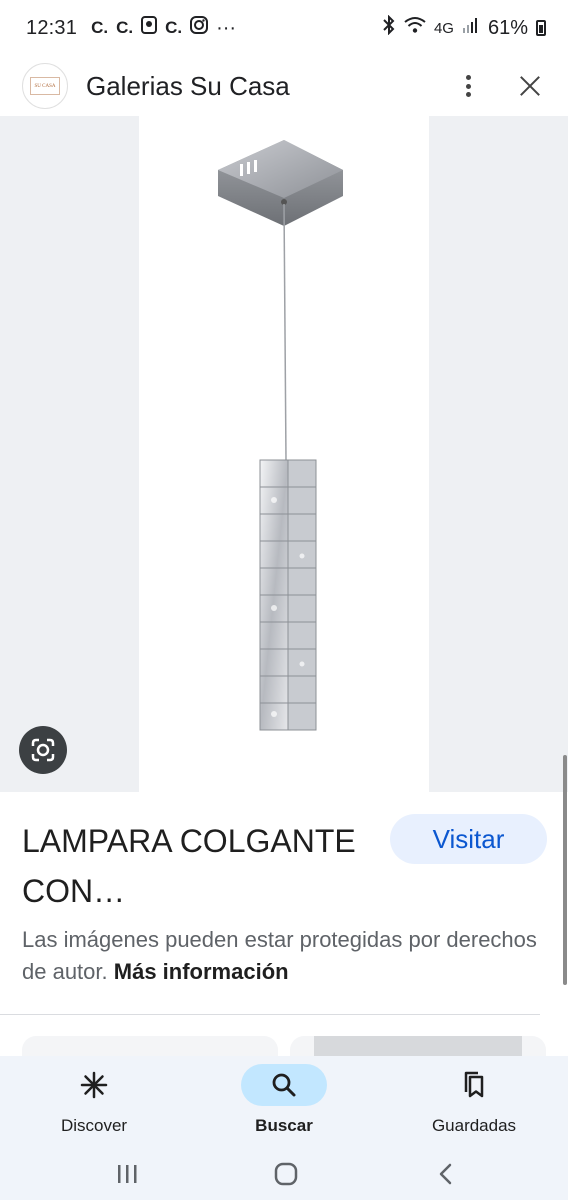 The width and height of the screenshot is (568, 1200). I want to click on more-options-icon, so click(468, 86).